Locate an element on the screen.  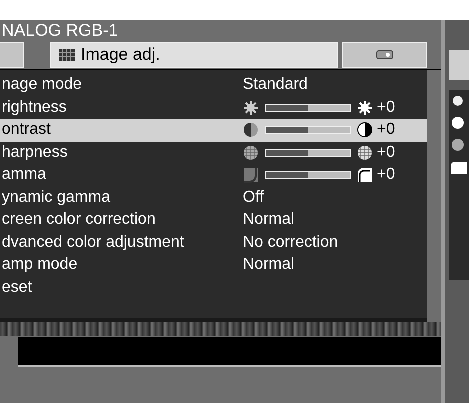
item-value: Off is located at coordinates (253, 198).